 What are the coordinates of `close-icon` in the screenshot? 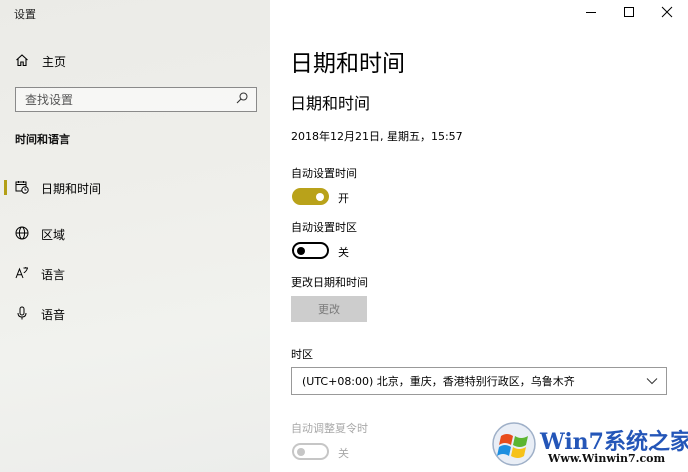 It's located at (667, 13).